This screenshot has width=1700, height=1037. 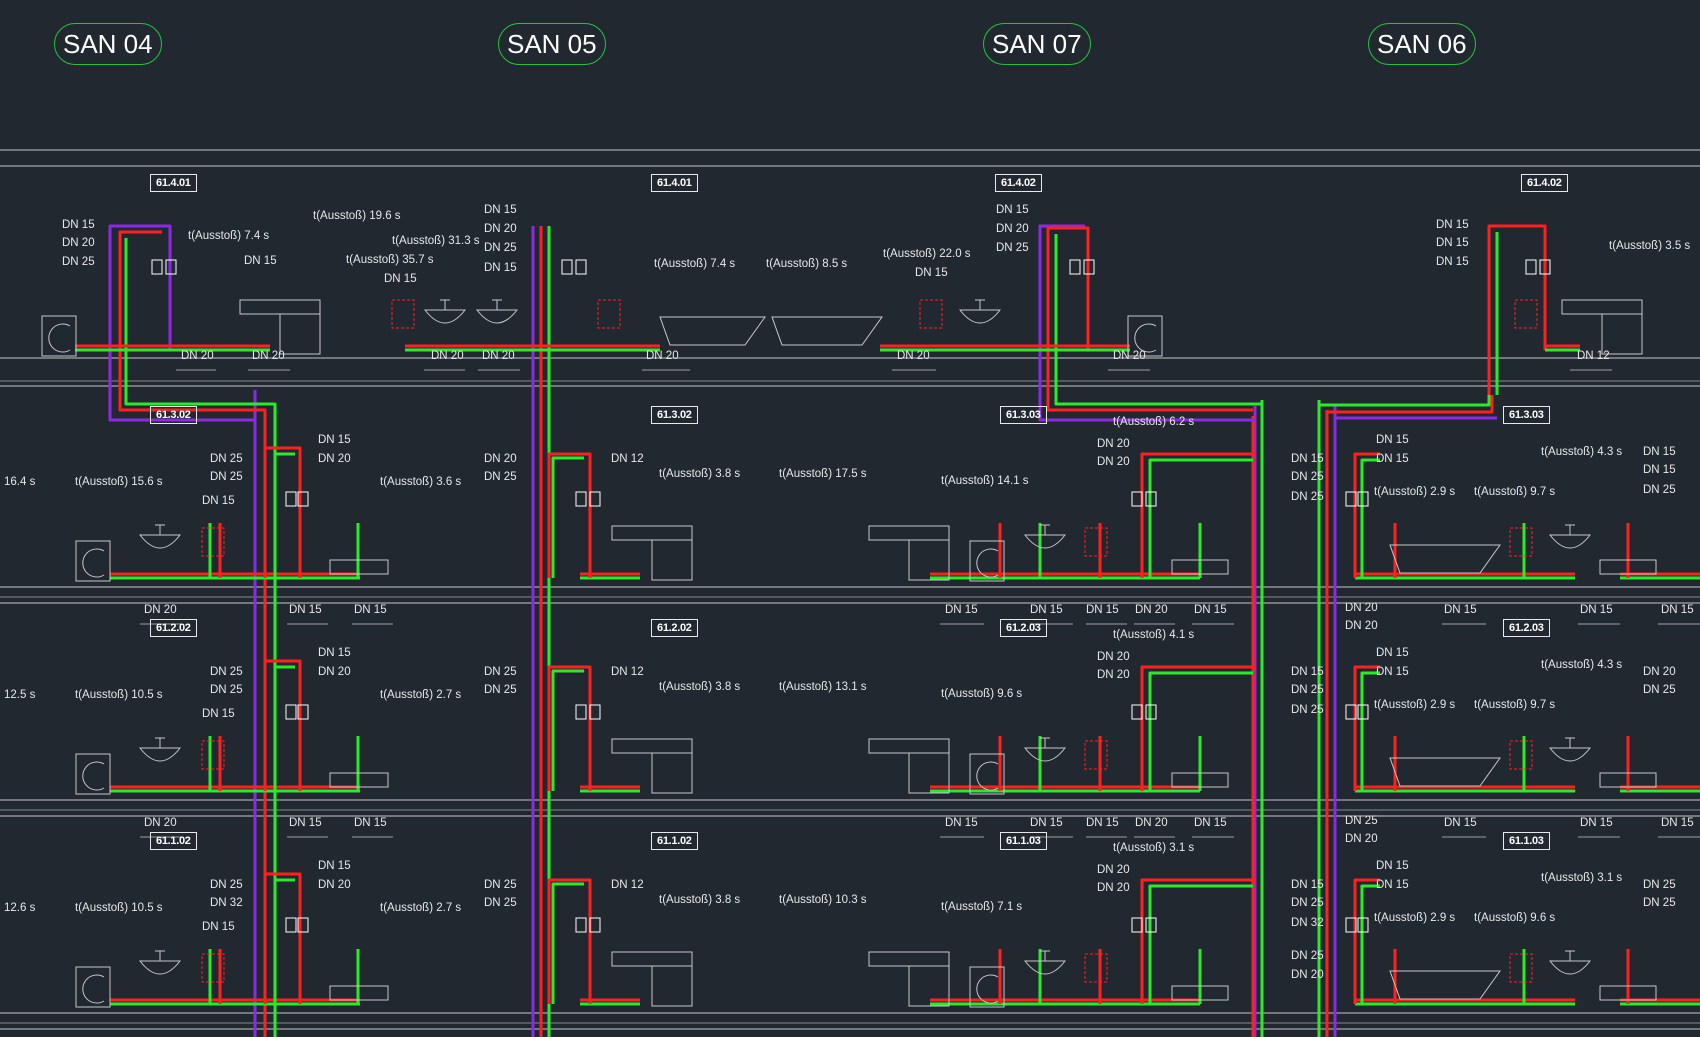 What do you see at coordinates (1023, 841) in the screenshot?
I see `room-tag: 61.1.03` at bounding box center [1023, 841].